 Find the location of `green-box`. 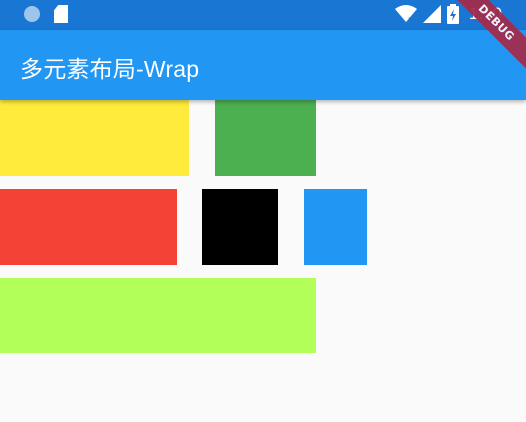

green-box is located at coordinates (265, 138).